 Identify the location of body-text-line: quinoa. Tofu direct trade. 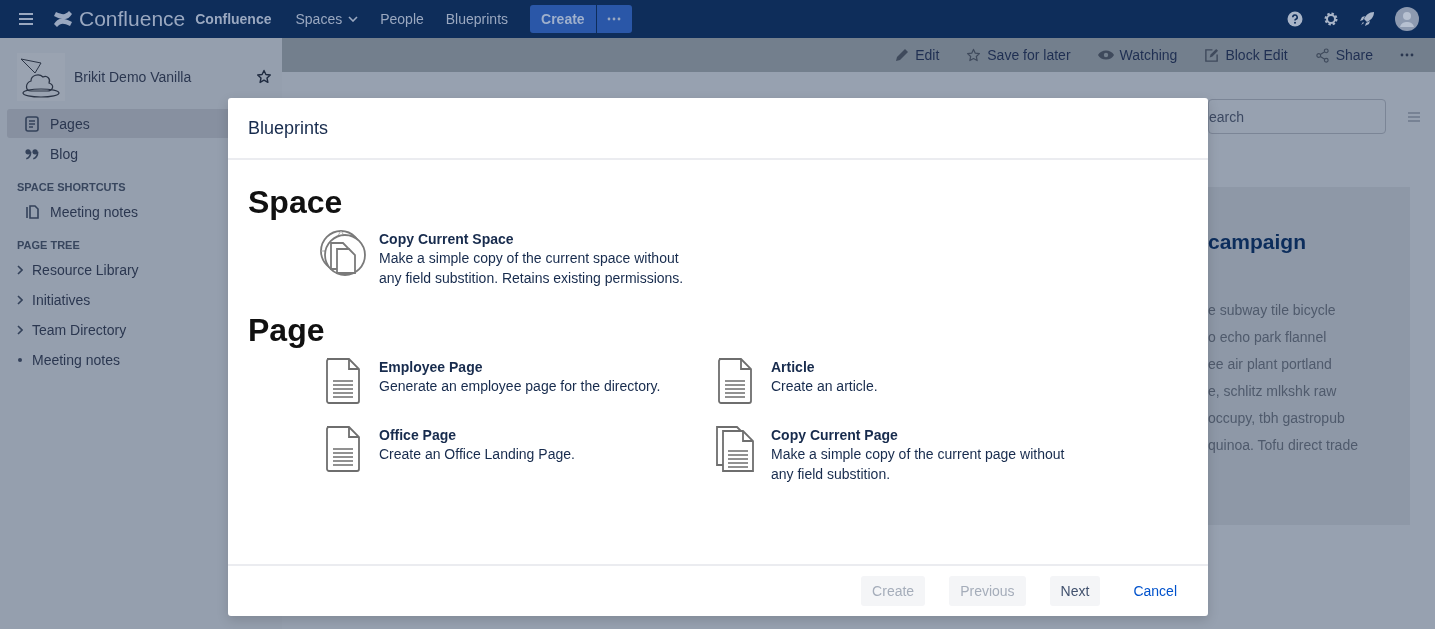
(1283, 446).